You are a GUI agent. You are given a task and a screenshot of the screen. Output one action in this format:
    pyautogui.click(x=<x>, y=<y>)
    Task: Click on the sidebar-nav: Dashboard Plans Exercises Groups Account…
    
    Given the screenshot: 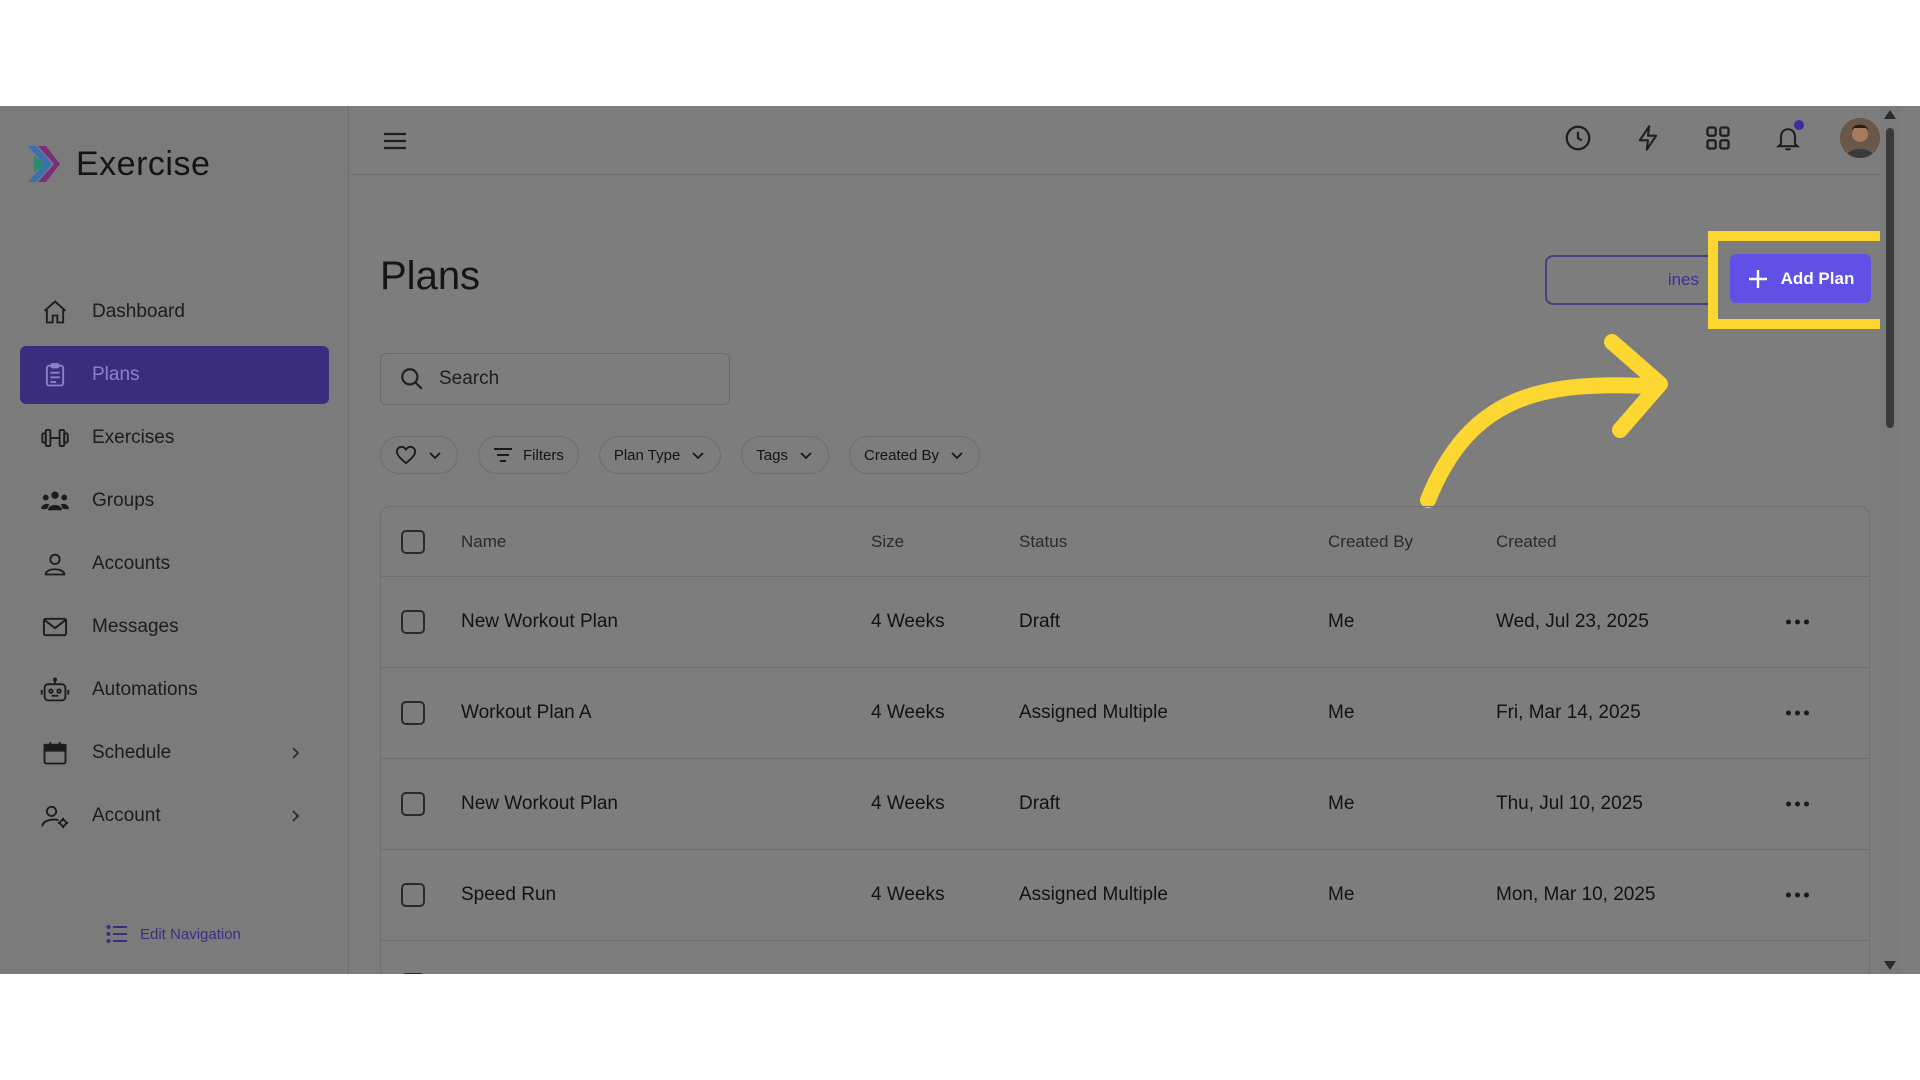 What is the action you would take?
    pyautogui.click(x=174, y=566)
    